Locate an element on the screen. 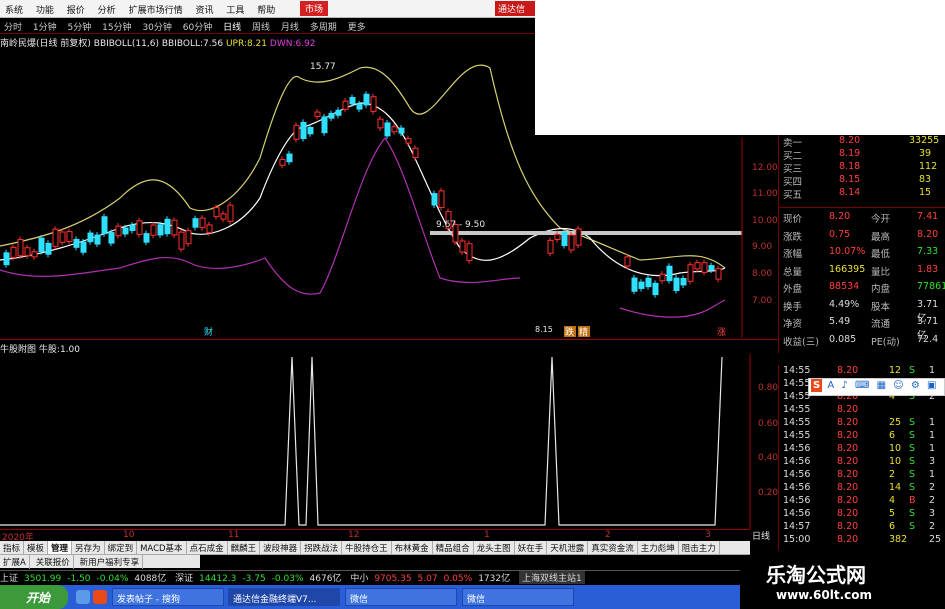  tick-price: 8.20 is located at coordinates (848, 448).